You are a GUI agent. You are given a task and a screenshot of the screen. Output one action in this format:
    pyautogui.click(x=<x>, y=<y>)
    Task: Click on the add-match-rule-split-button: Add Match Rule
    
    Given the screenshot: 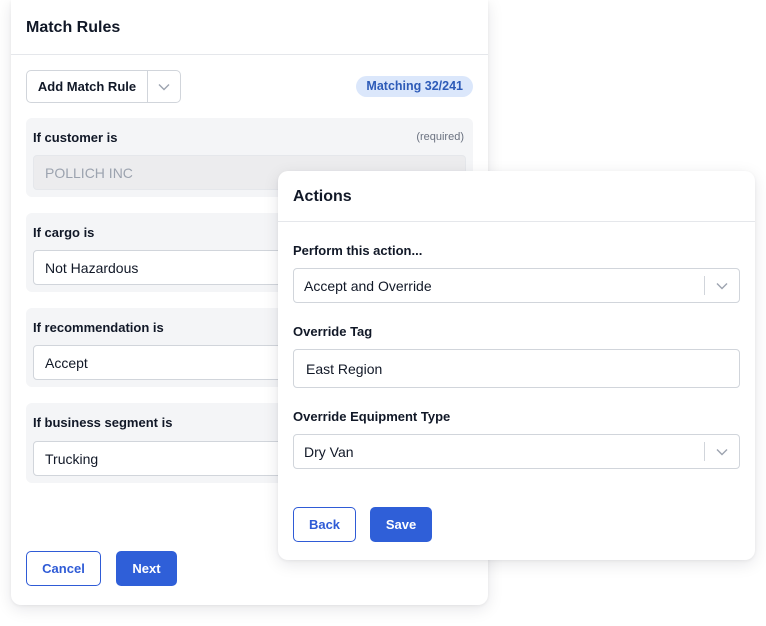 What is the action you would take?
    pyautogui.click(x=103, y=86)
    